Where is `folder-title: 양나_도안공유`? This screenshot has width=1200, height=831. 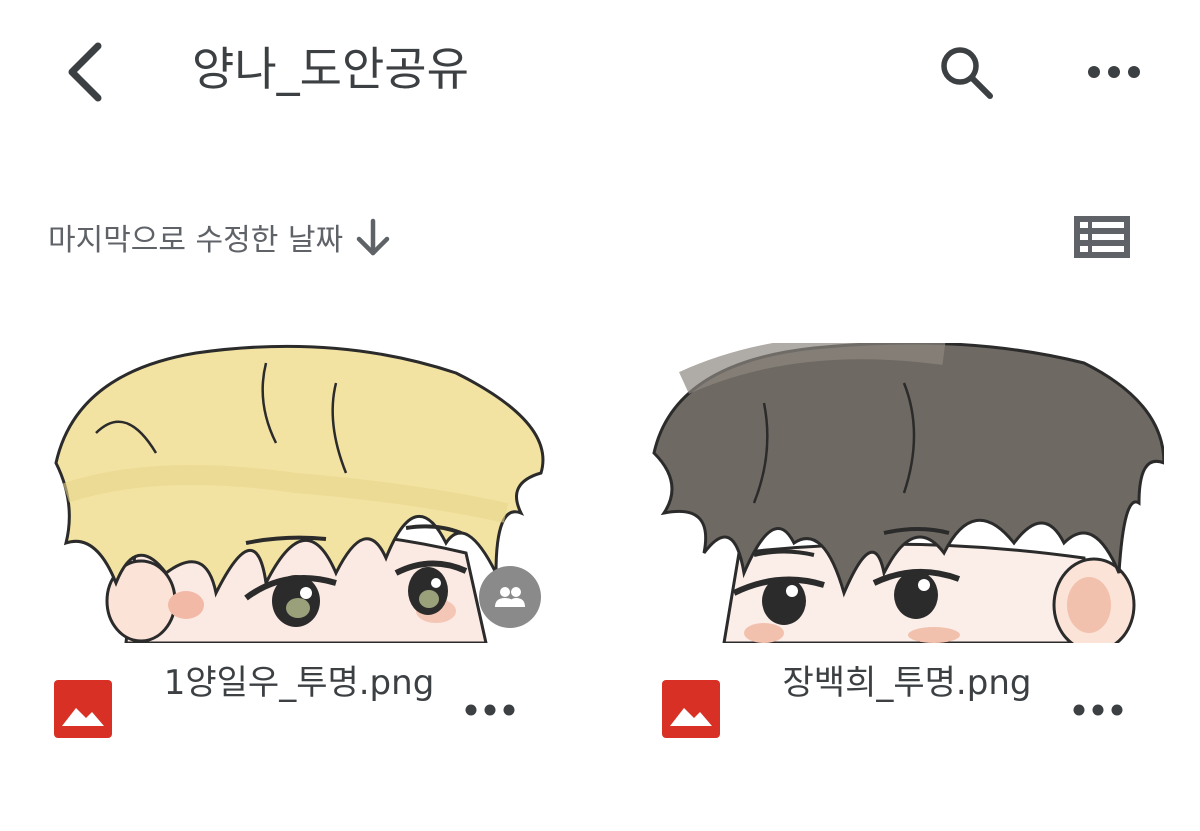 folder-title: 양나_도안공유 is located at coordinates (330, 69).